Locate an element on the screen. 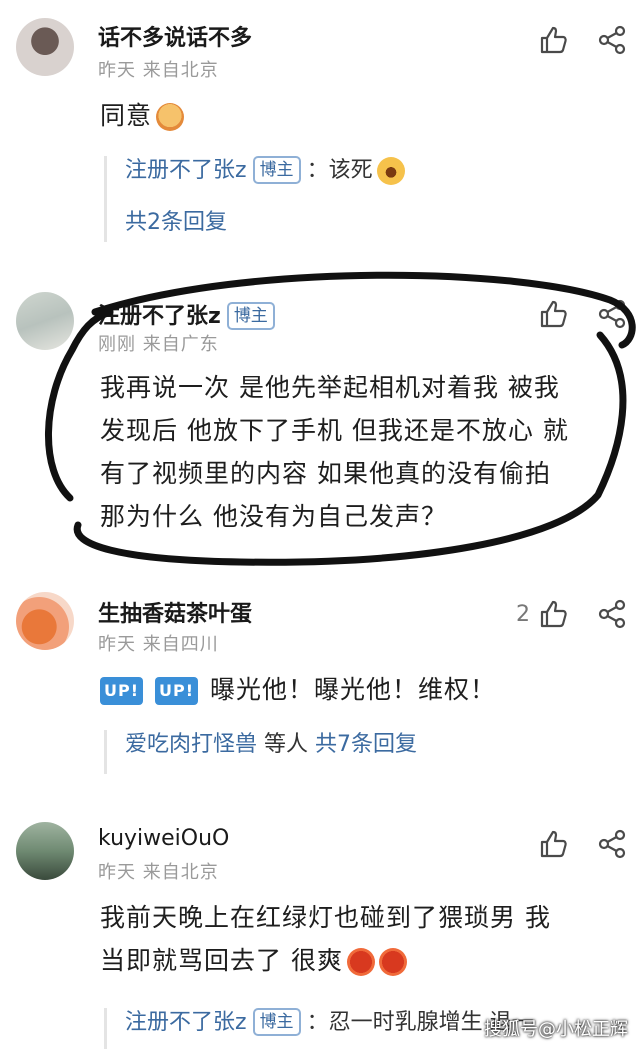  comment-text: 我前天晚上在红绿灯也碰到了猥琐男 我 当即就骂回去了 很爽 is located at coordinates (370, 939).